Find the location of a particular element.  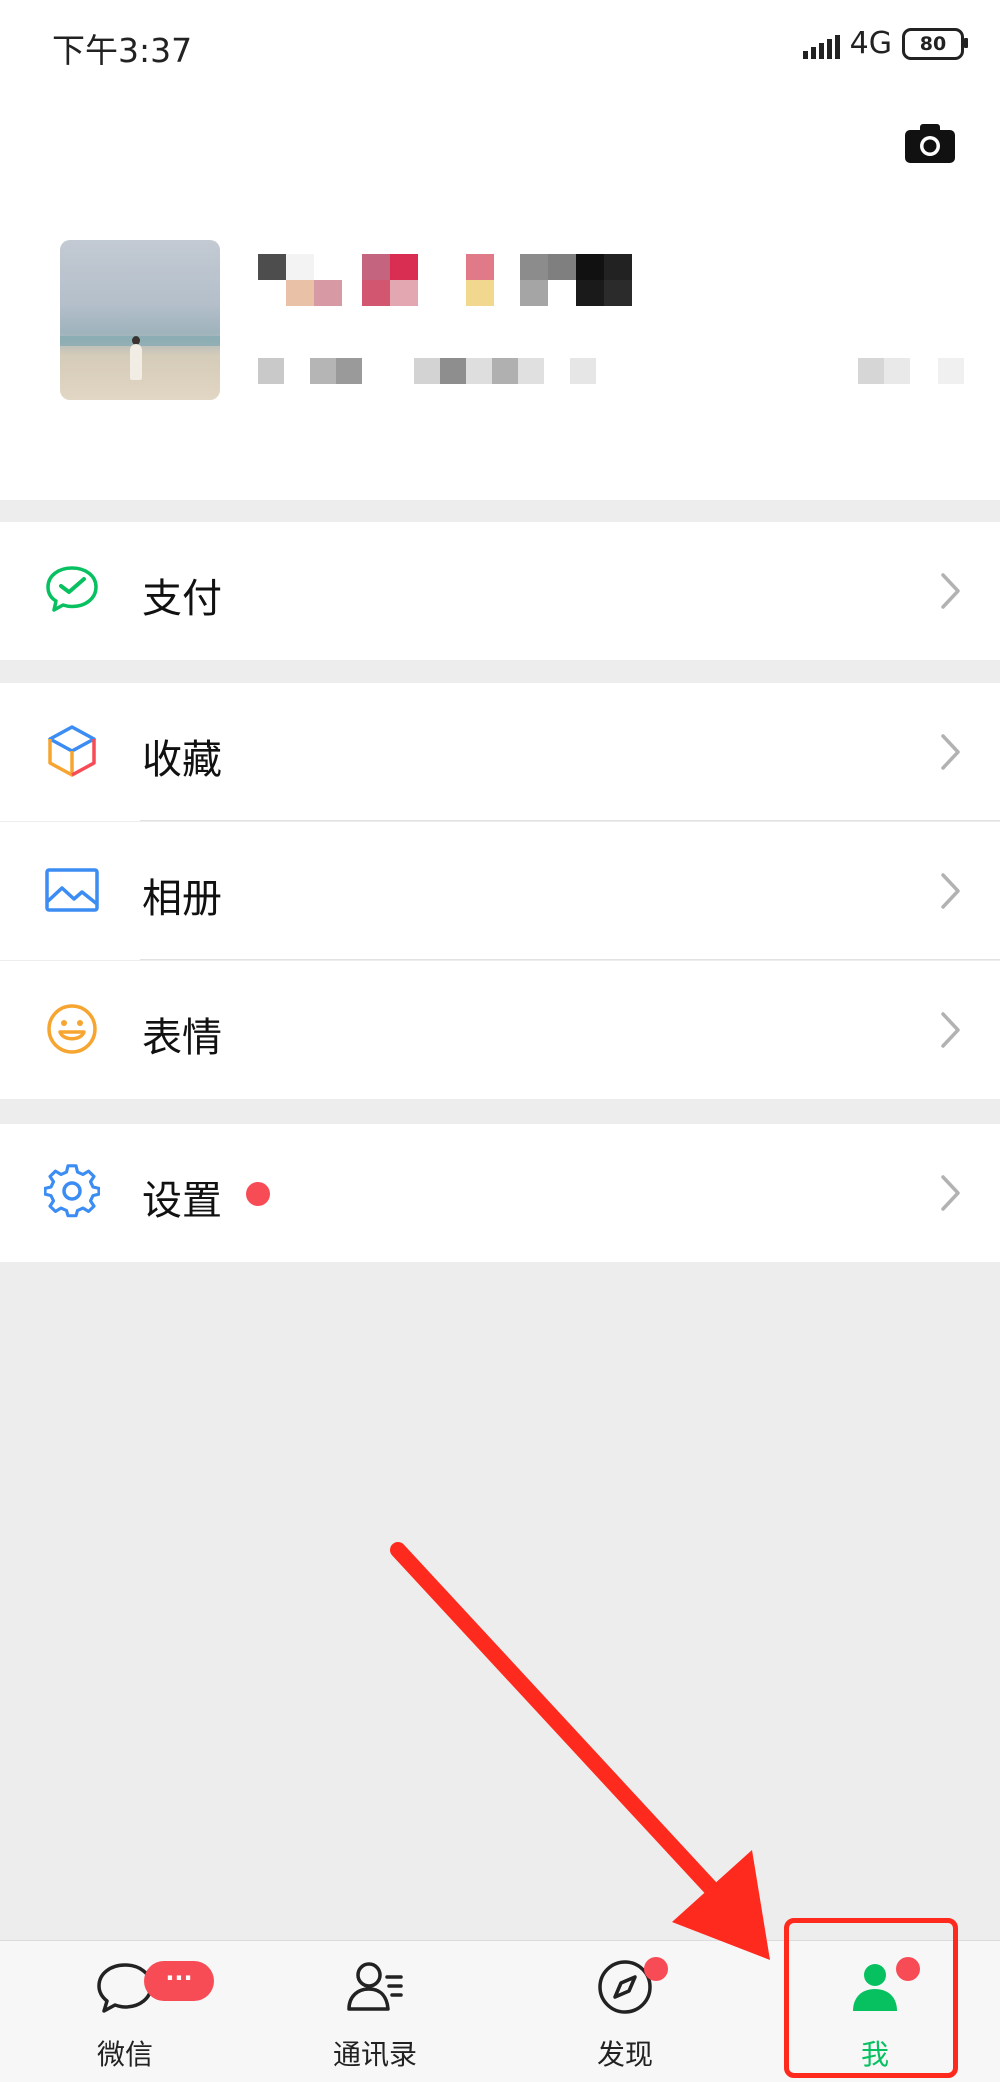

tab-chats: ··· 微信 is located at coordinates (125, 2011).